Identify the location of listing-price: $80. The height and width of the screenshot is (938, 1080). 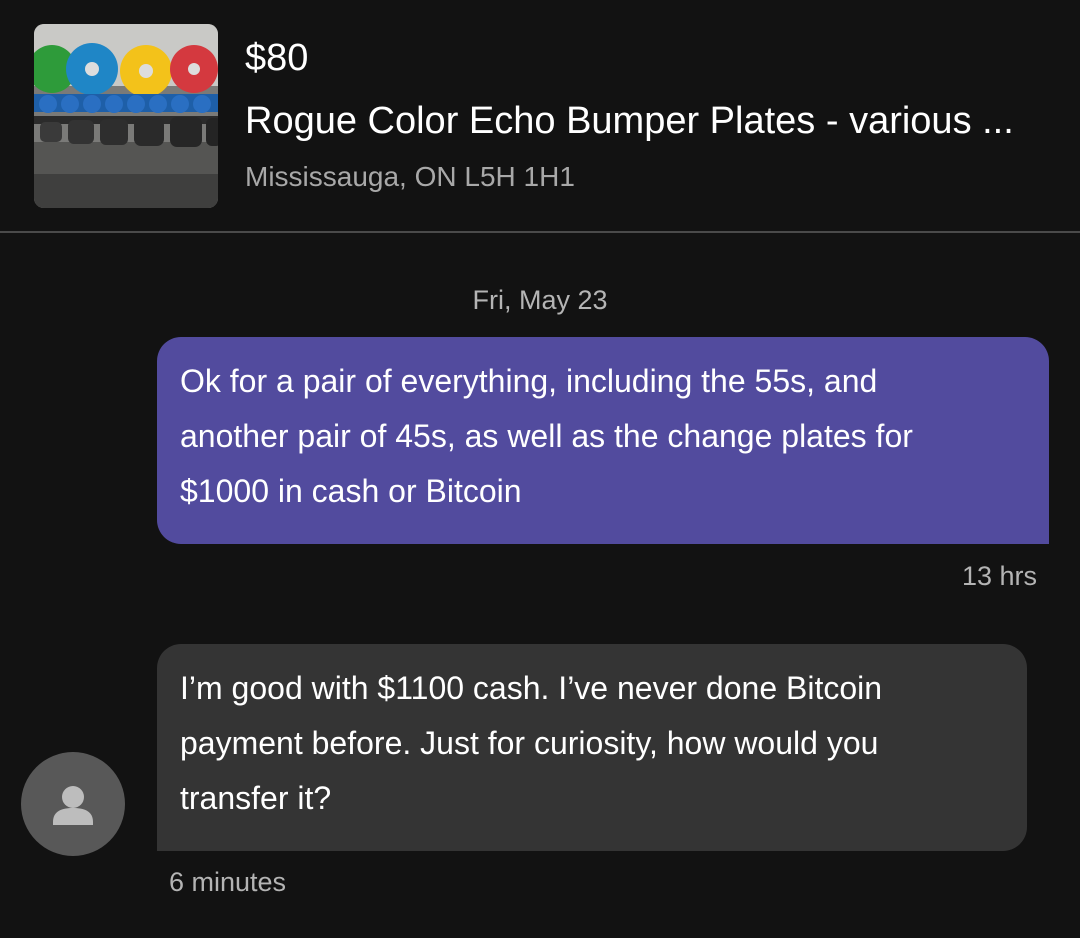
(277, 58).